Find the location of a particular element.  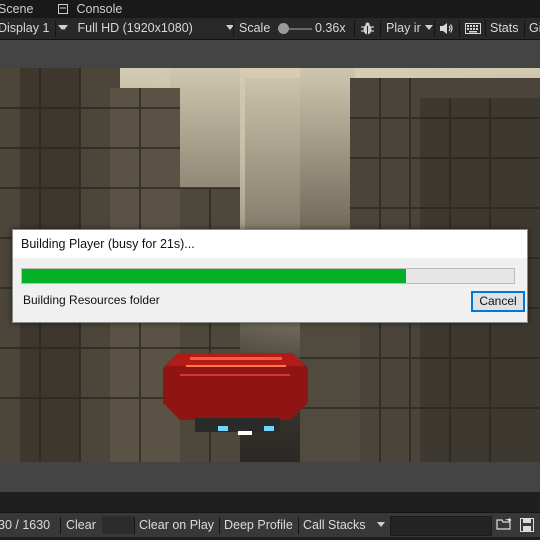

play-mode-label: Play ir is located at coordinates (403, 28).